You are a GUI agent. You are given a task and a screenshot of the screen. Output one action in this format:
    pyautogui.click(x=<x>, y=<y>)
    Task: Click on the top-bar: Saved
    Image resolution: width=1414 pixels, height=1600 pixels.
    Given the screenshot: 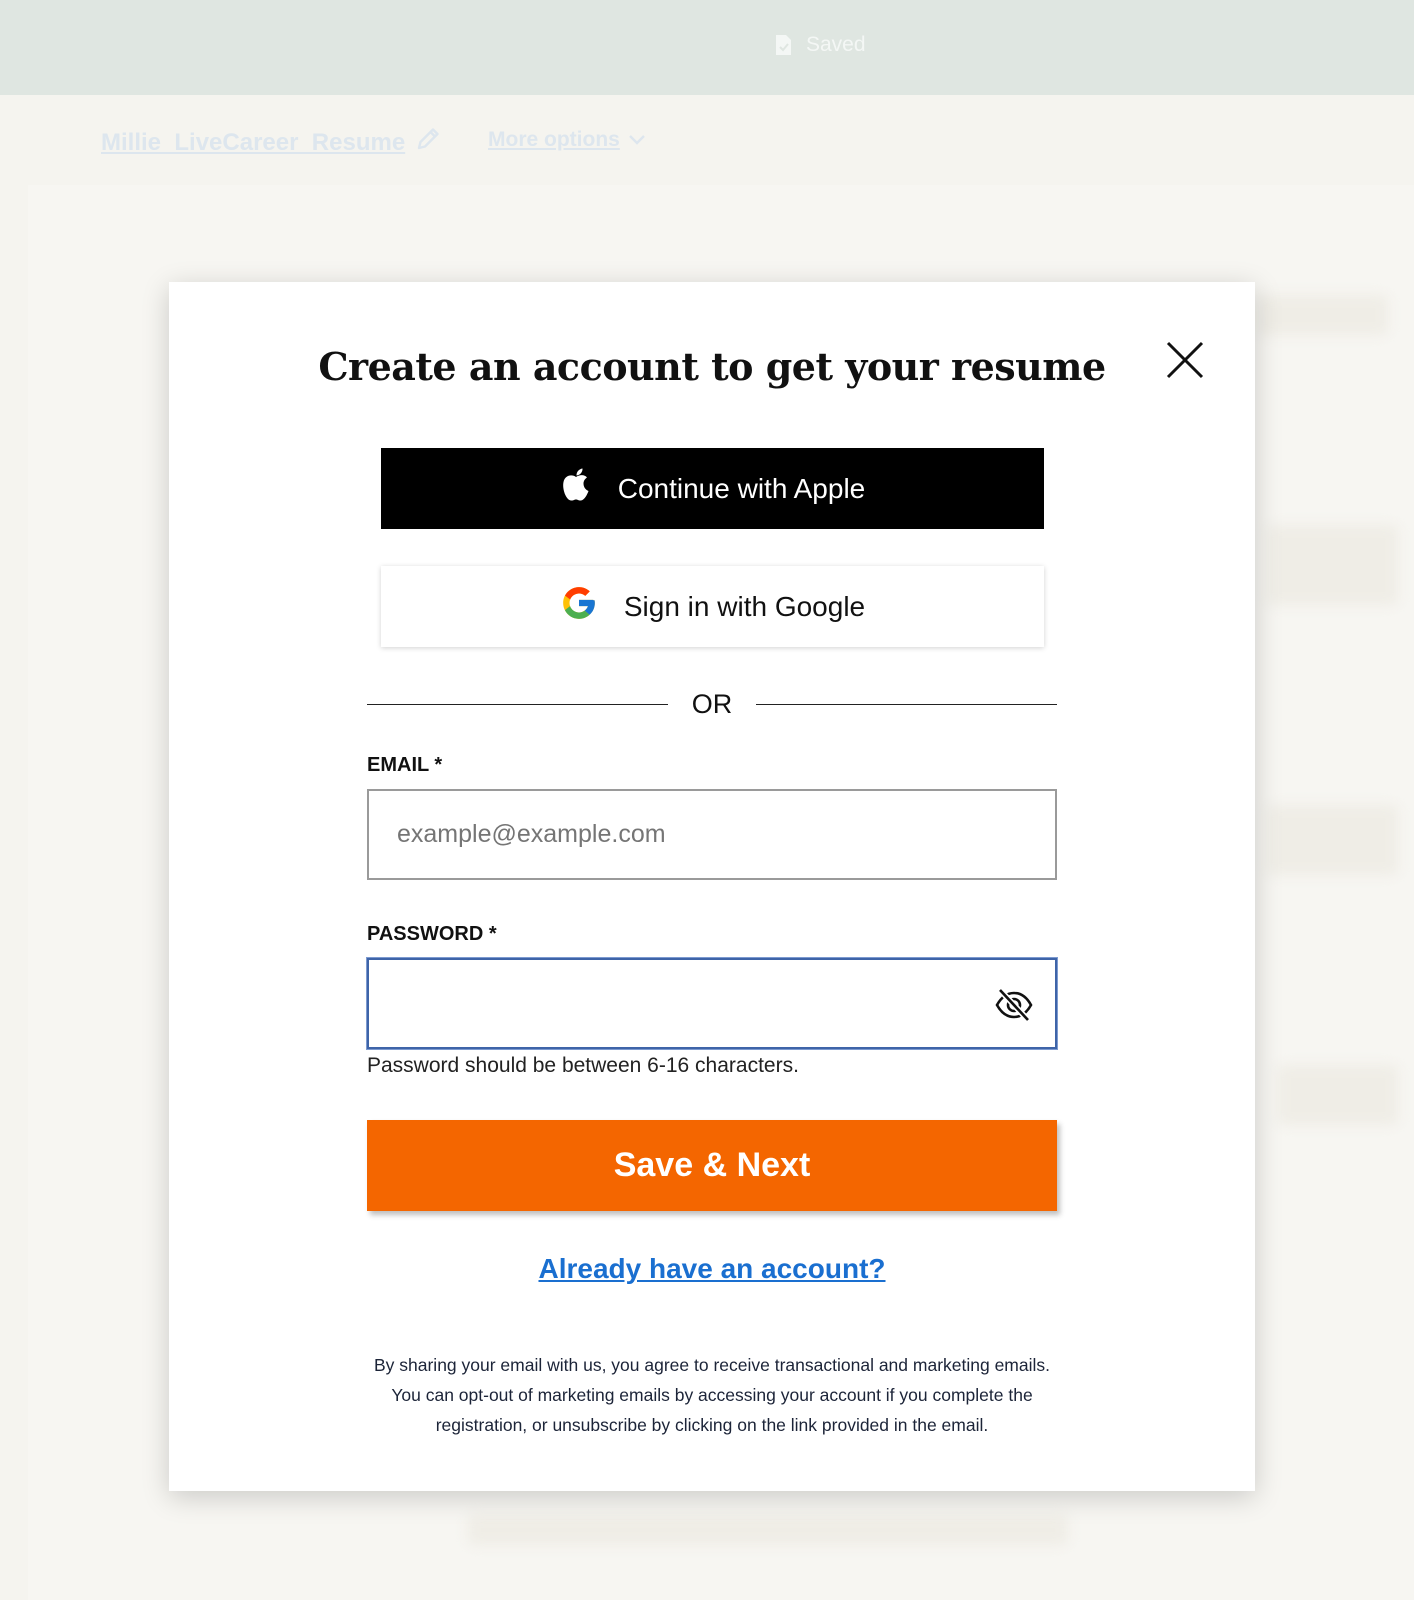 What is the action you would take?
    pyautogui.click(x=707, y=47)
    